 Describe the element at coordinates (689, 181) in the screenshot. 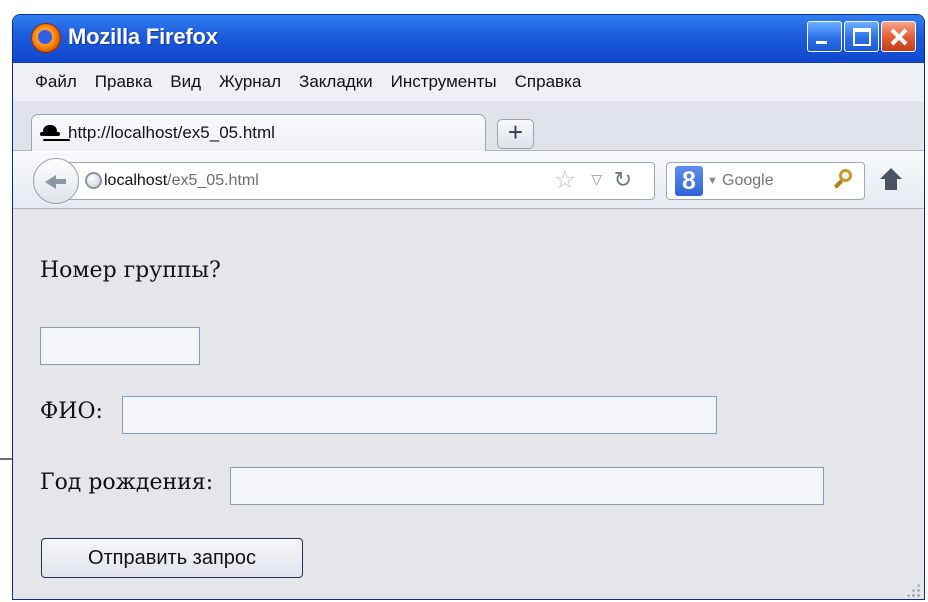

I see `google-icon: 8` at that location.